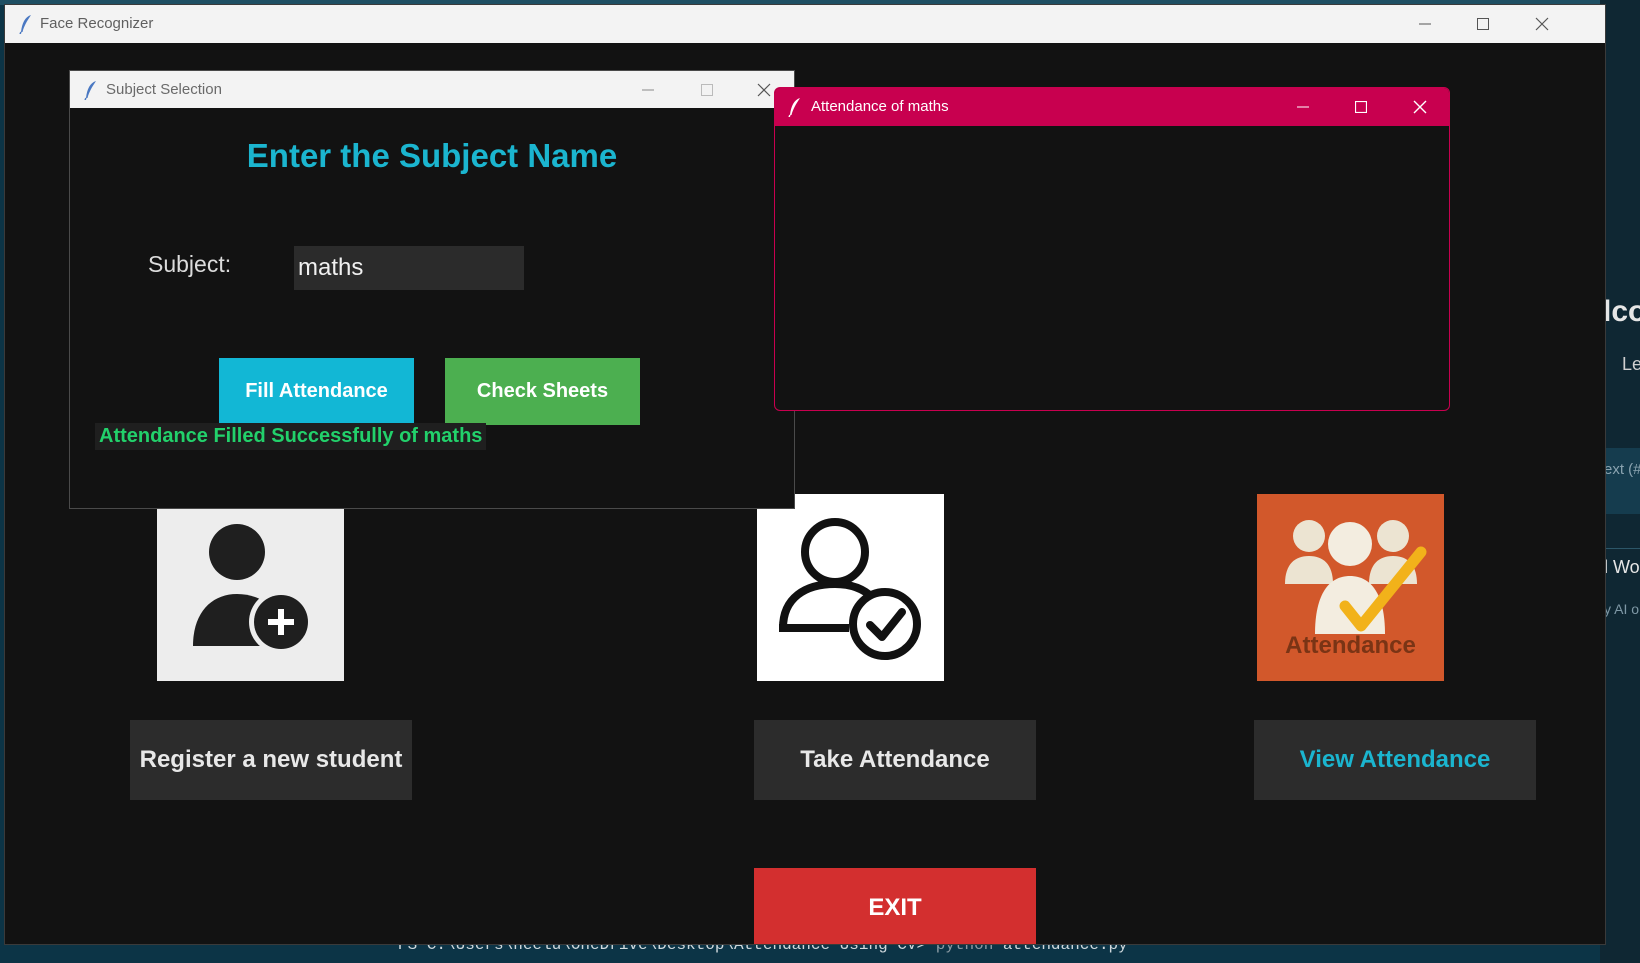 This screenshot has height=963, width=1640. Describe the element at coordinates (316, 391) in the screenshot. I see `fill-attendance-button: Fill Attendance` at that location.